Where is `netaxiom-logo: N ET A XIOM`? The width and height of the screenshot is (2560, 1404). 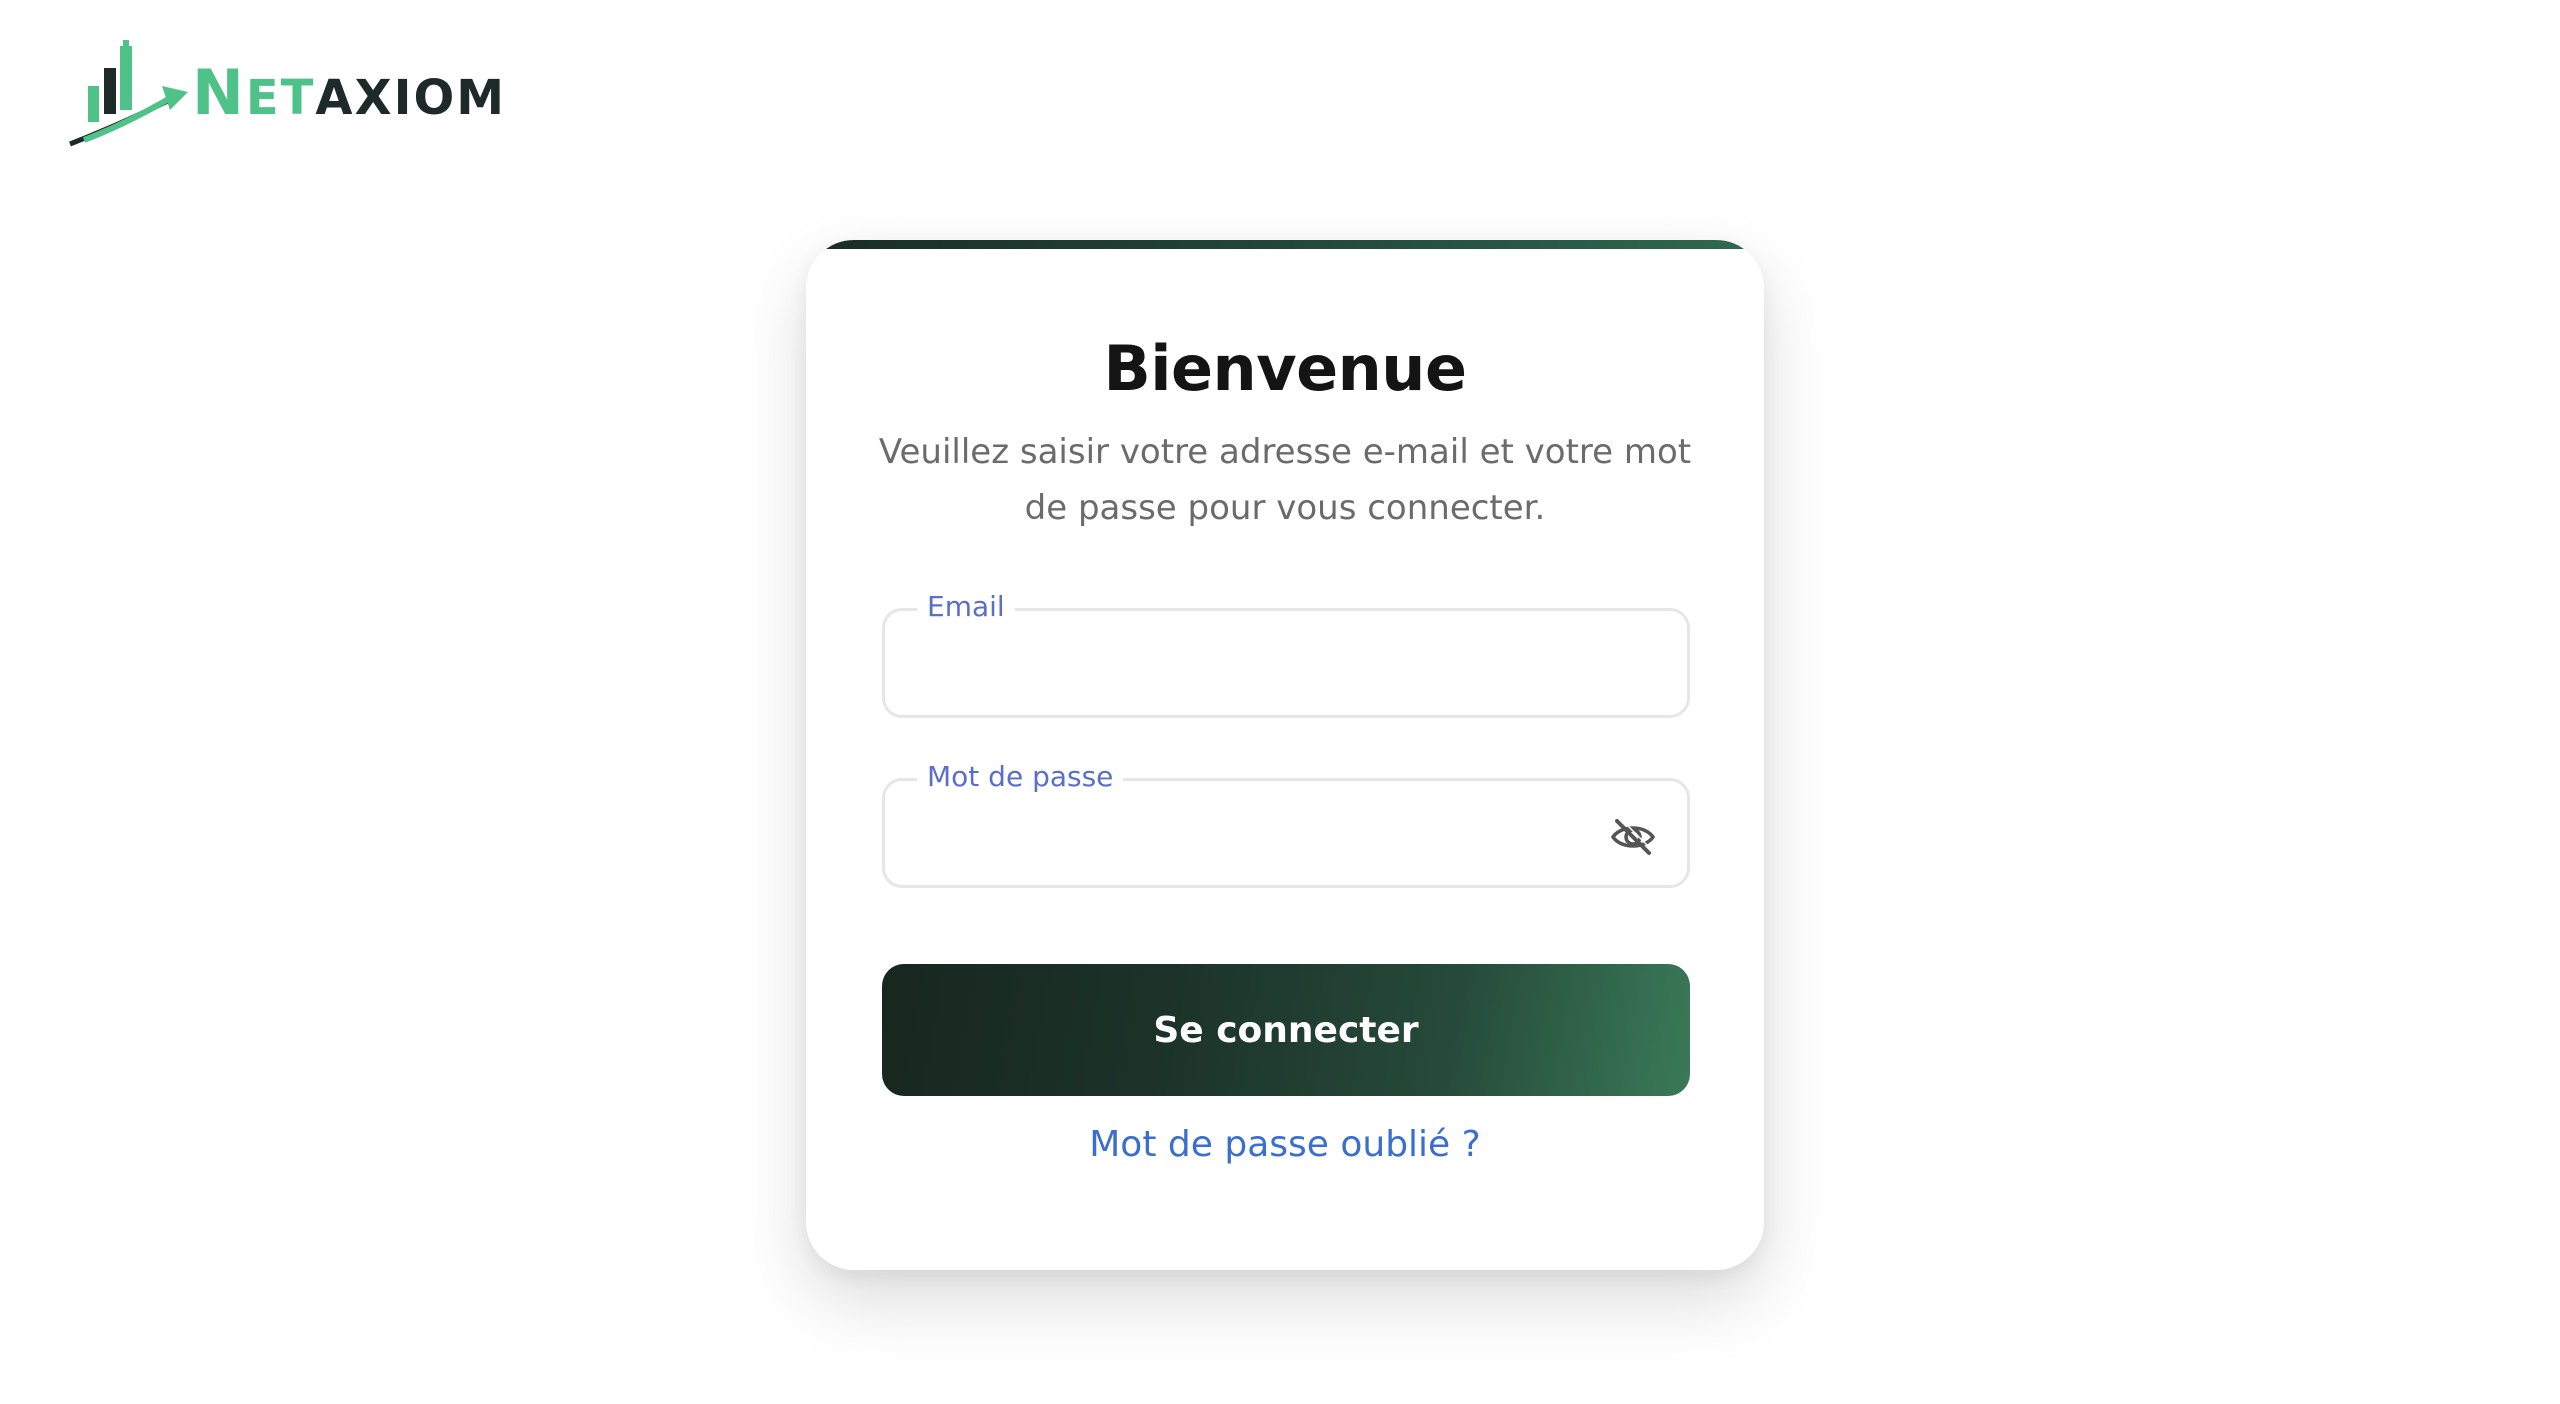
netaxiom-logo: N ET A XIOM is located at coordinates (286, 93).